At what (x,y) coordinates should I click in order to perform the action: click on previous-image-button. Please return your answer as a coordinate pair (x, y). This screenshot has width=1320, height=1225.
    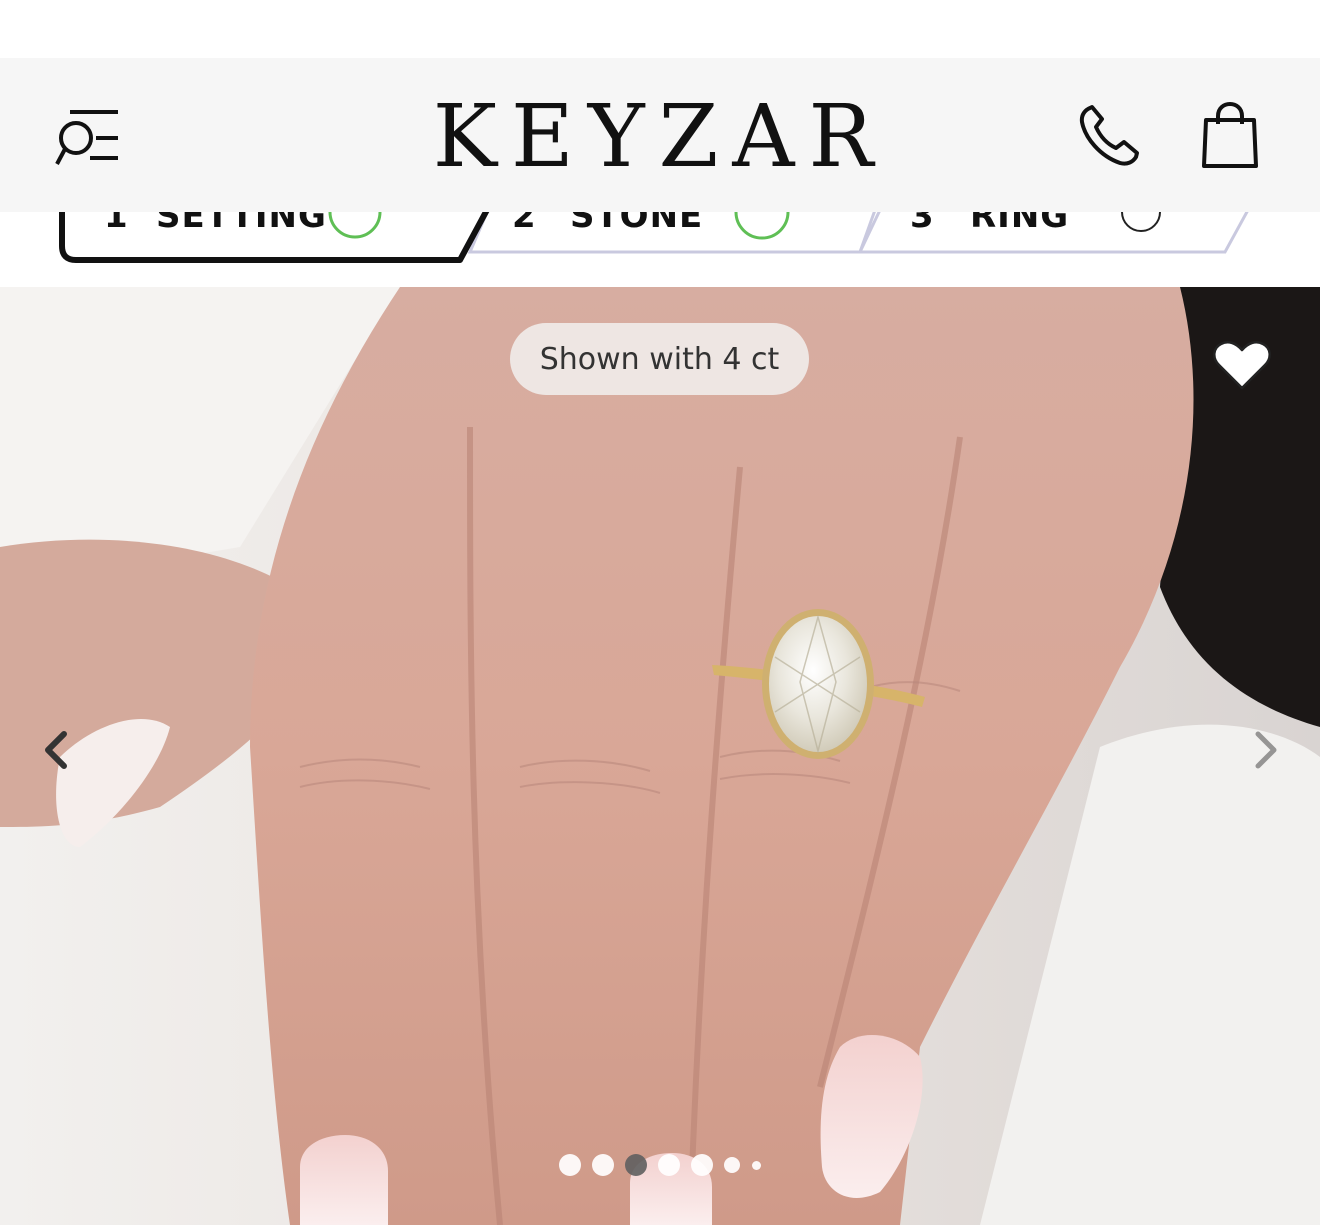
    Looking at the image, I should click on (56, 750).